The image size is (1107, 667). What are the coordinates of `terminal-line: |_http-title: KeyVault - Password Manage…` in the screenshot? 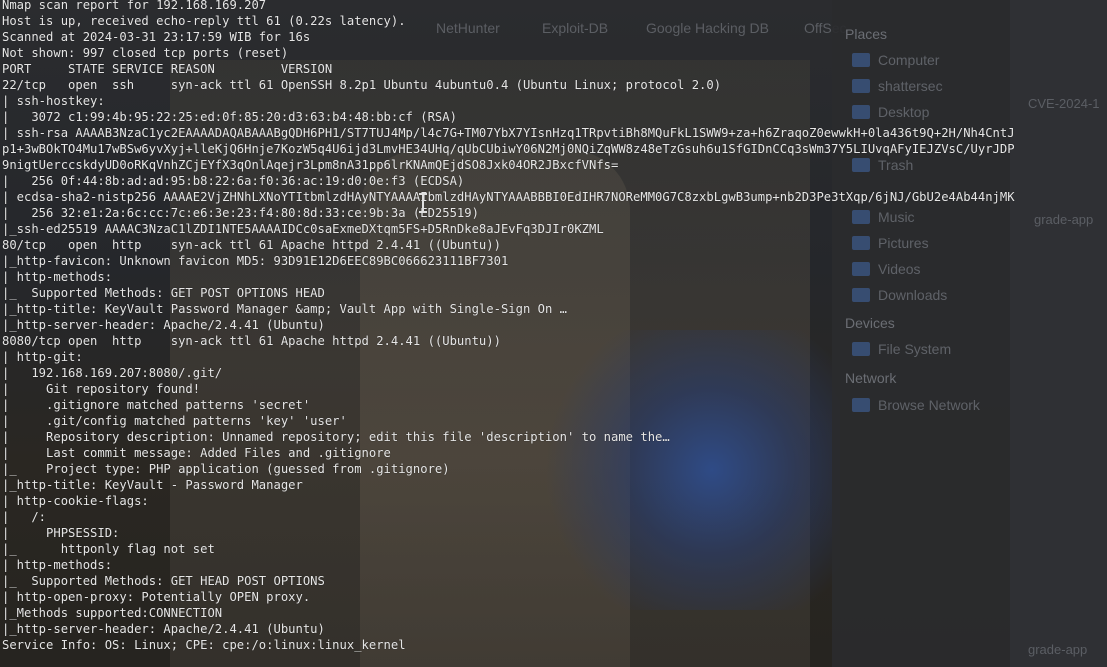 It's located at (152, 485).